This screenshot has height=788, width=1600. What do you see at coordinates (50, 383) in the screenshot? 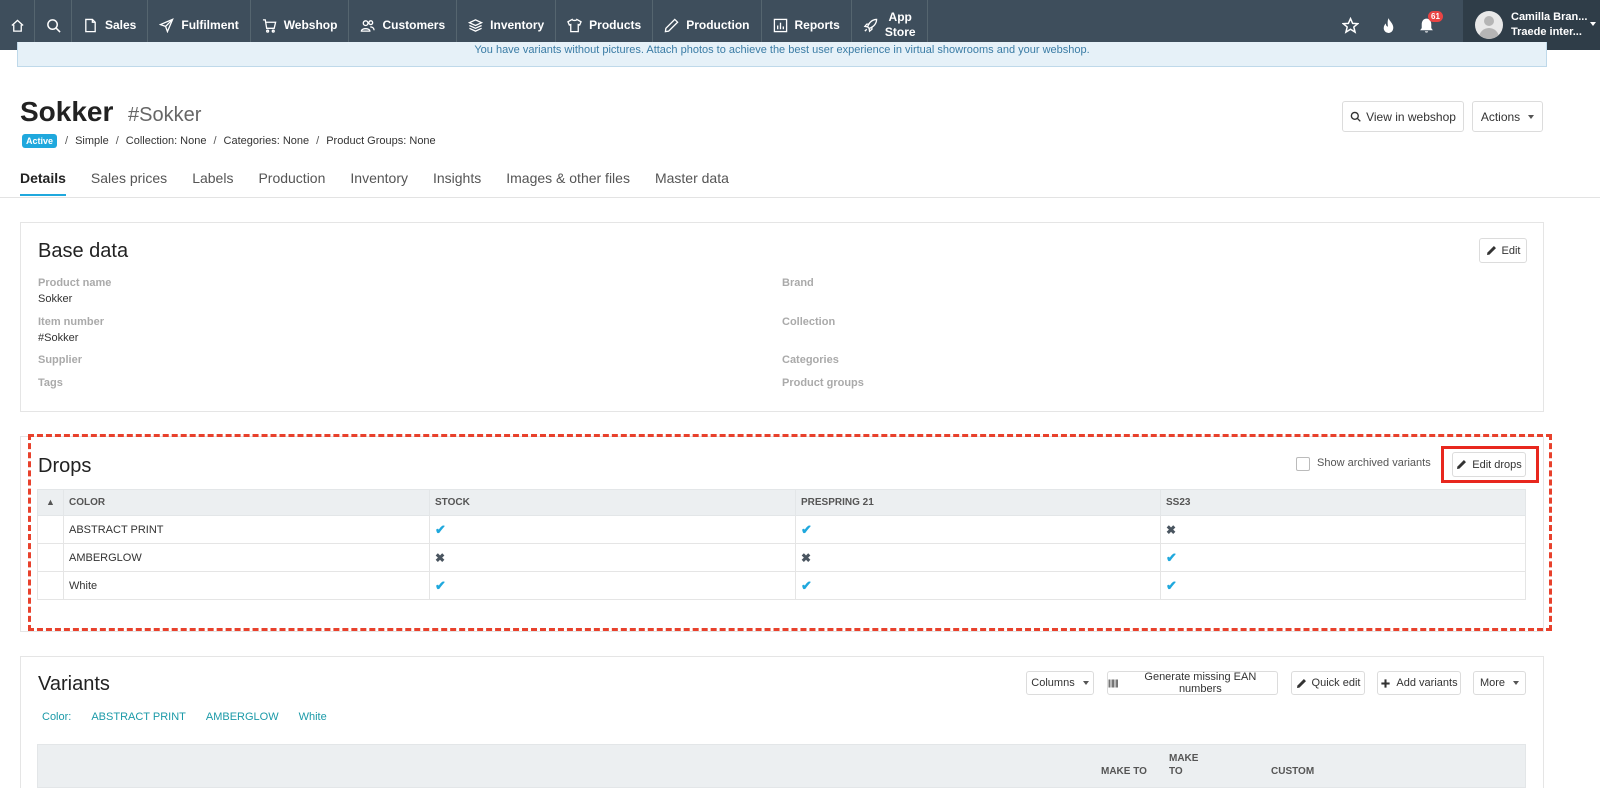
I see `tags-label: Tags` at bounding box center [50, 383].